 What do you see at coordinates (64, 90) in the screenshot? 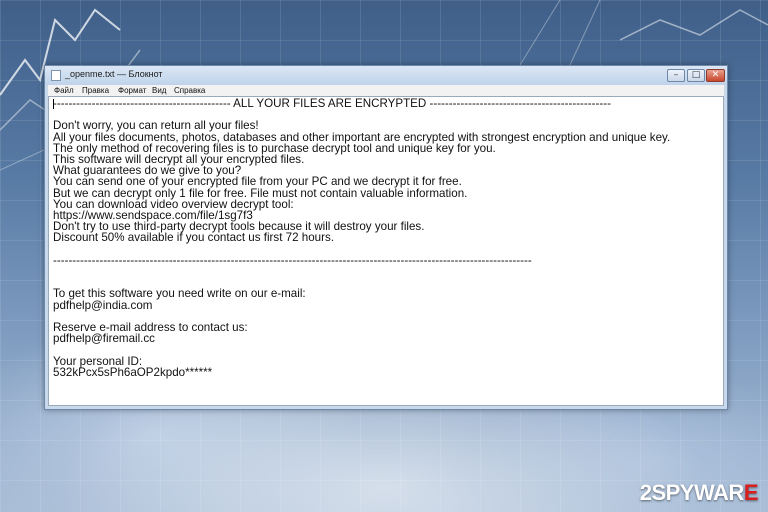
I see `menu-file: Файл` at bounding box center [64, 90].